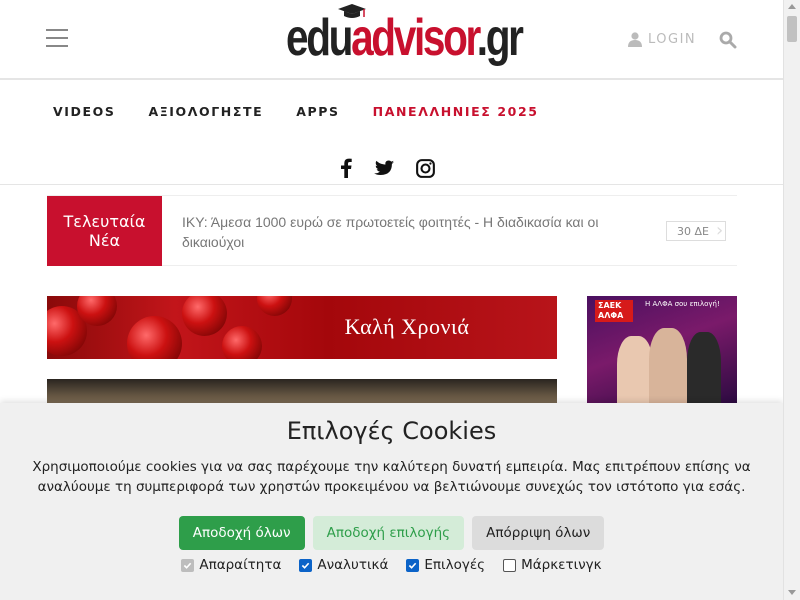  I want to click on instagram-icon, so click(425, 170).